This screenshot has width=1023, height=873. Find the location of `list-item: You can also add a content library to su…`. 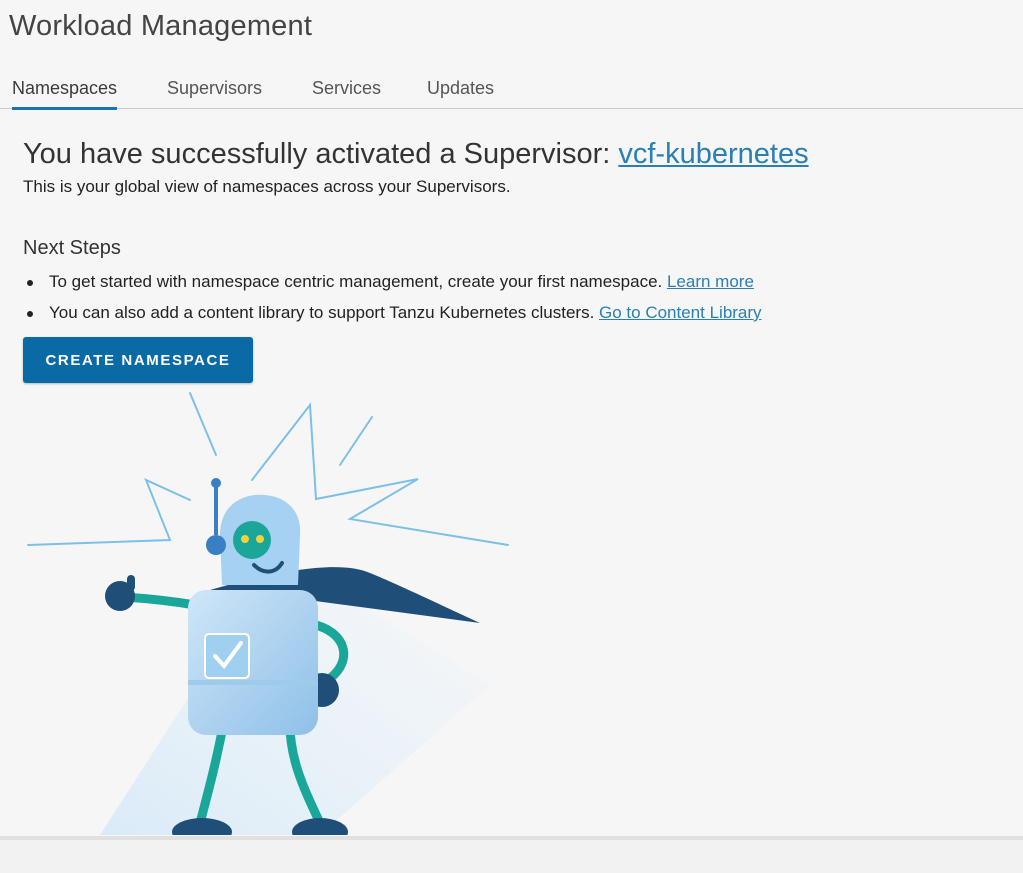

list-item: You can also add a content library to su… is located at coordinates (392, 315).